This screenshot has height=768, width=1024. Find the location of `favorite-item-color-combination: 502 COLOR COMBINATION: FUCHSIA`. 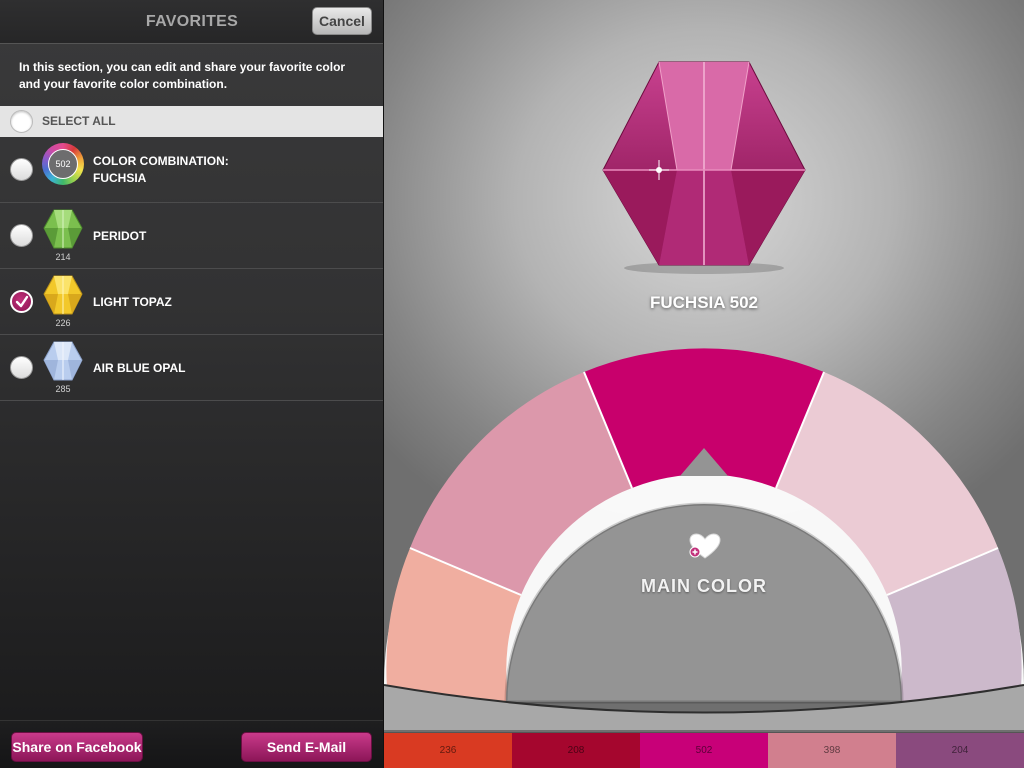

favorite-item-color-combination: 502 COLOR COMBINATION: FUCHSIA is located at coordinates (191, 170).